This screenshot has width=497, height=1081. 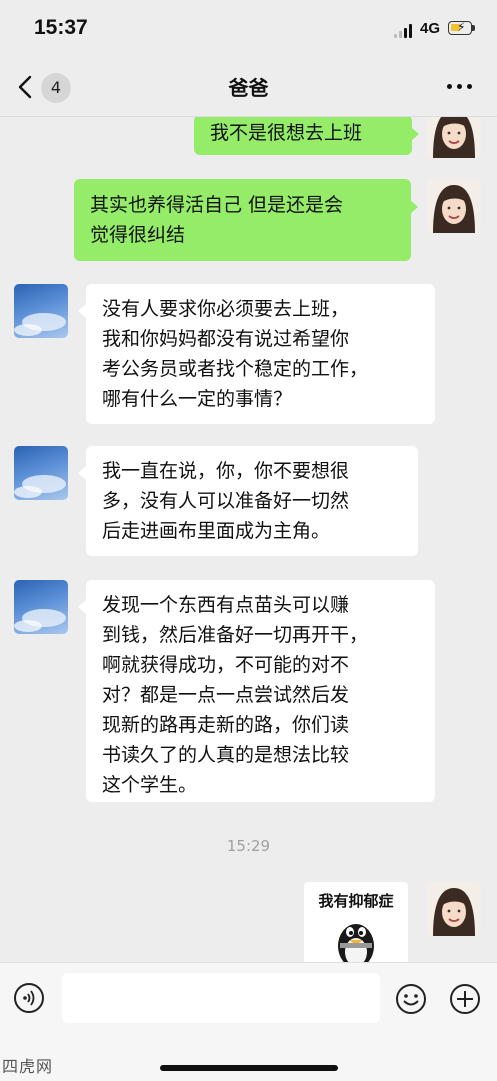 I want to click on message-bubble-self: 其实也养得活自己 但是还是会 觉得很纠结, so click(x=242, y=220).